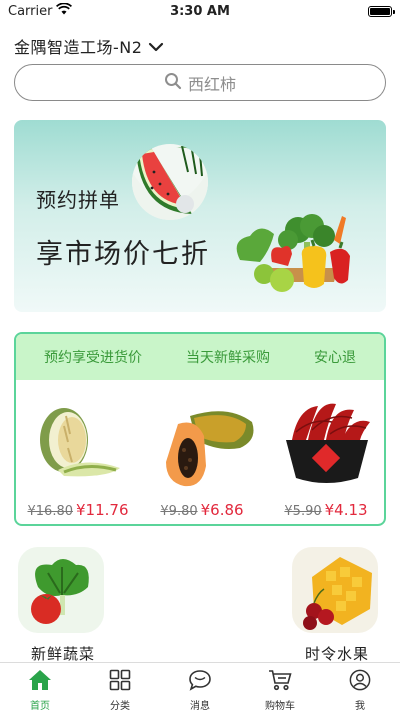 This screenshot has height=710, width=400. I want to click on status-time: 3:30 AM, so click(200, 11).